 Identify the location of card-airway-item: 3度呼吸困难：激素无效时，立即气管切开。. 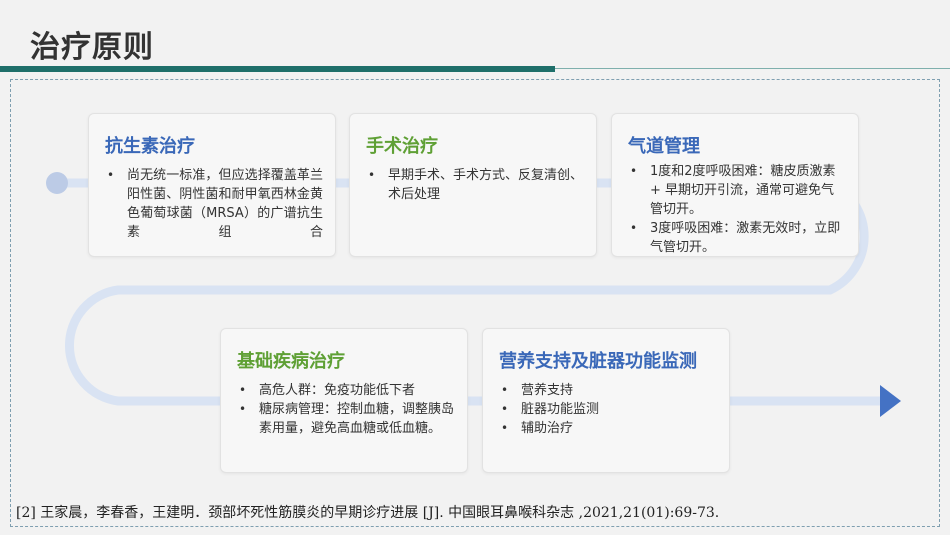
(737, 238).